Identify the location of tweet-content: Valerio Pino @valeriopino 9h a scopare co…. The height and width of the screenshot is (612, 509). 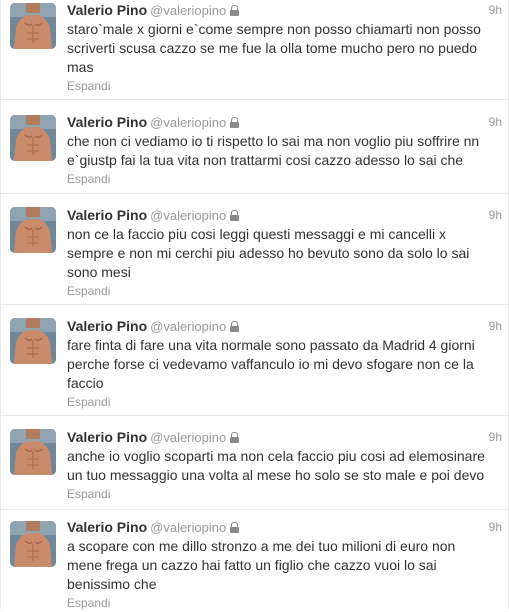
(284, 564).